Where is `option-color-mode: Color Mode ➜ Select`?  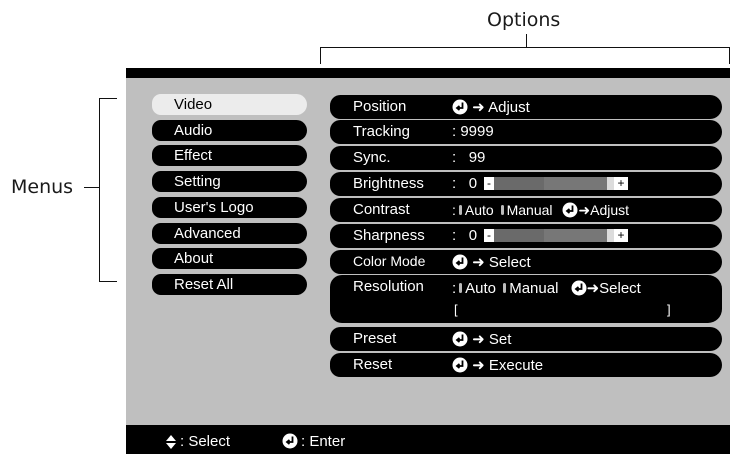 option-color-mode: Color Mode ➜ Select is located at coordinates (526, 262).